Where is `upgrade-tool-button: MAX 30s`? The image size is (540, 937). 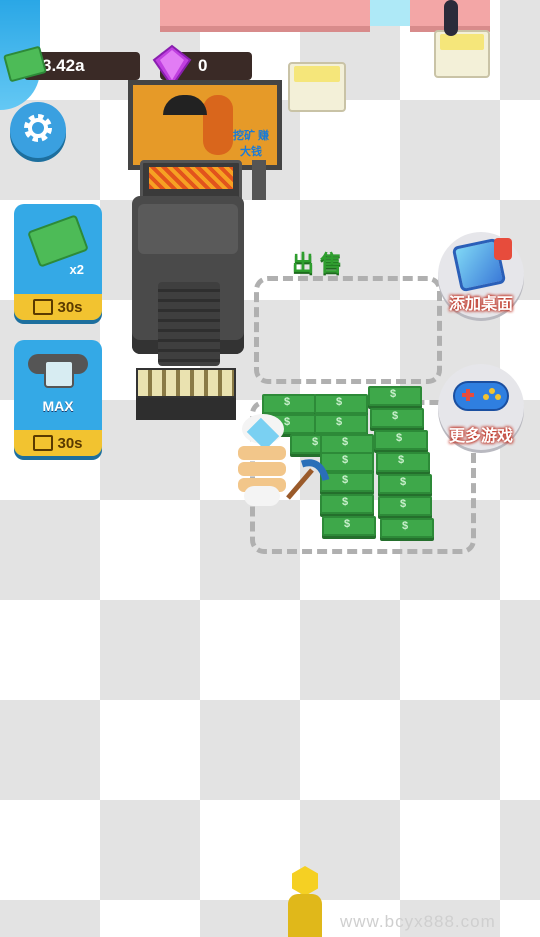 upgrade-tool-button: MAX 30s is located at coordinates (58, 398).